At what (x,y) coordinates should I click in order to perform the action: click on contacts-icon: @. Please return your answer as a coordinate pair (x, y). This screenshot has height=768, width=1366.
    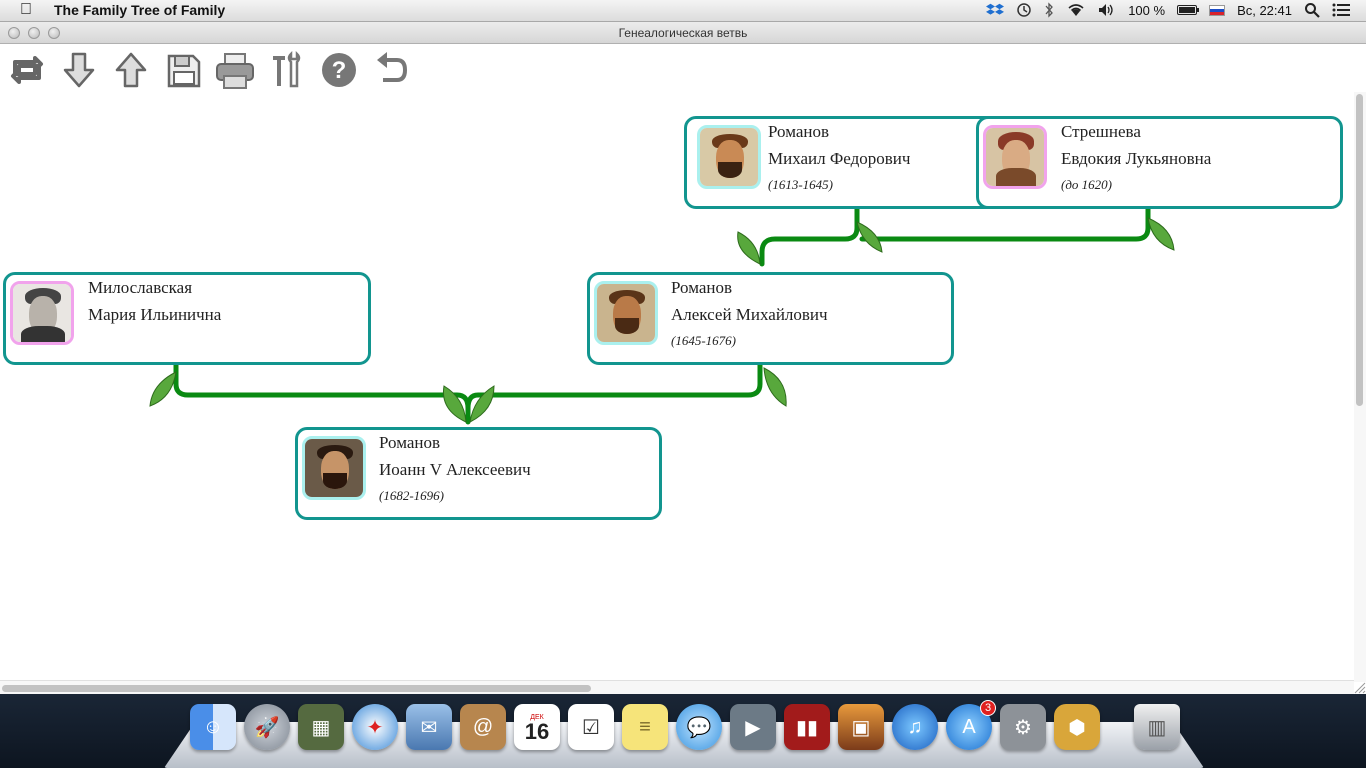
    Looking at the image, I should click on (483, 727).